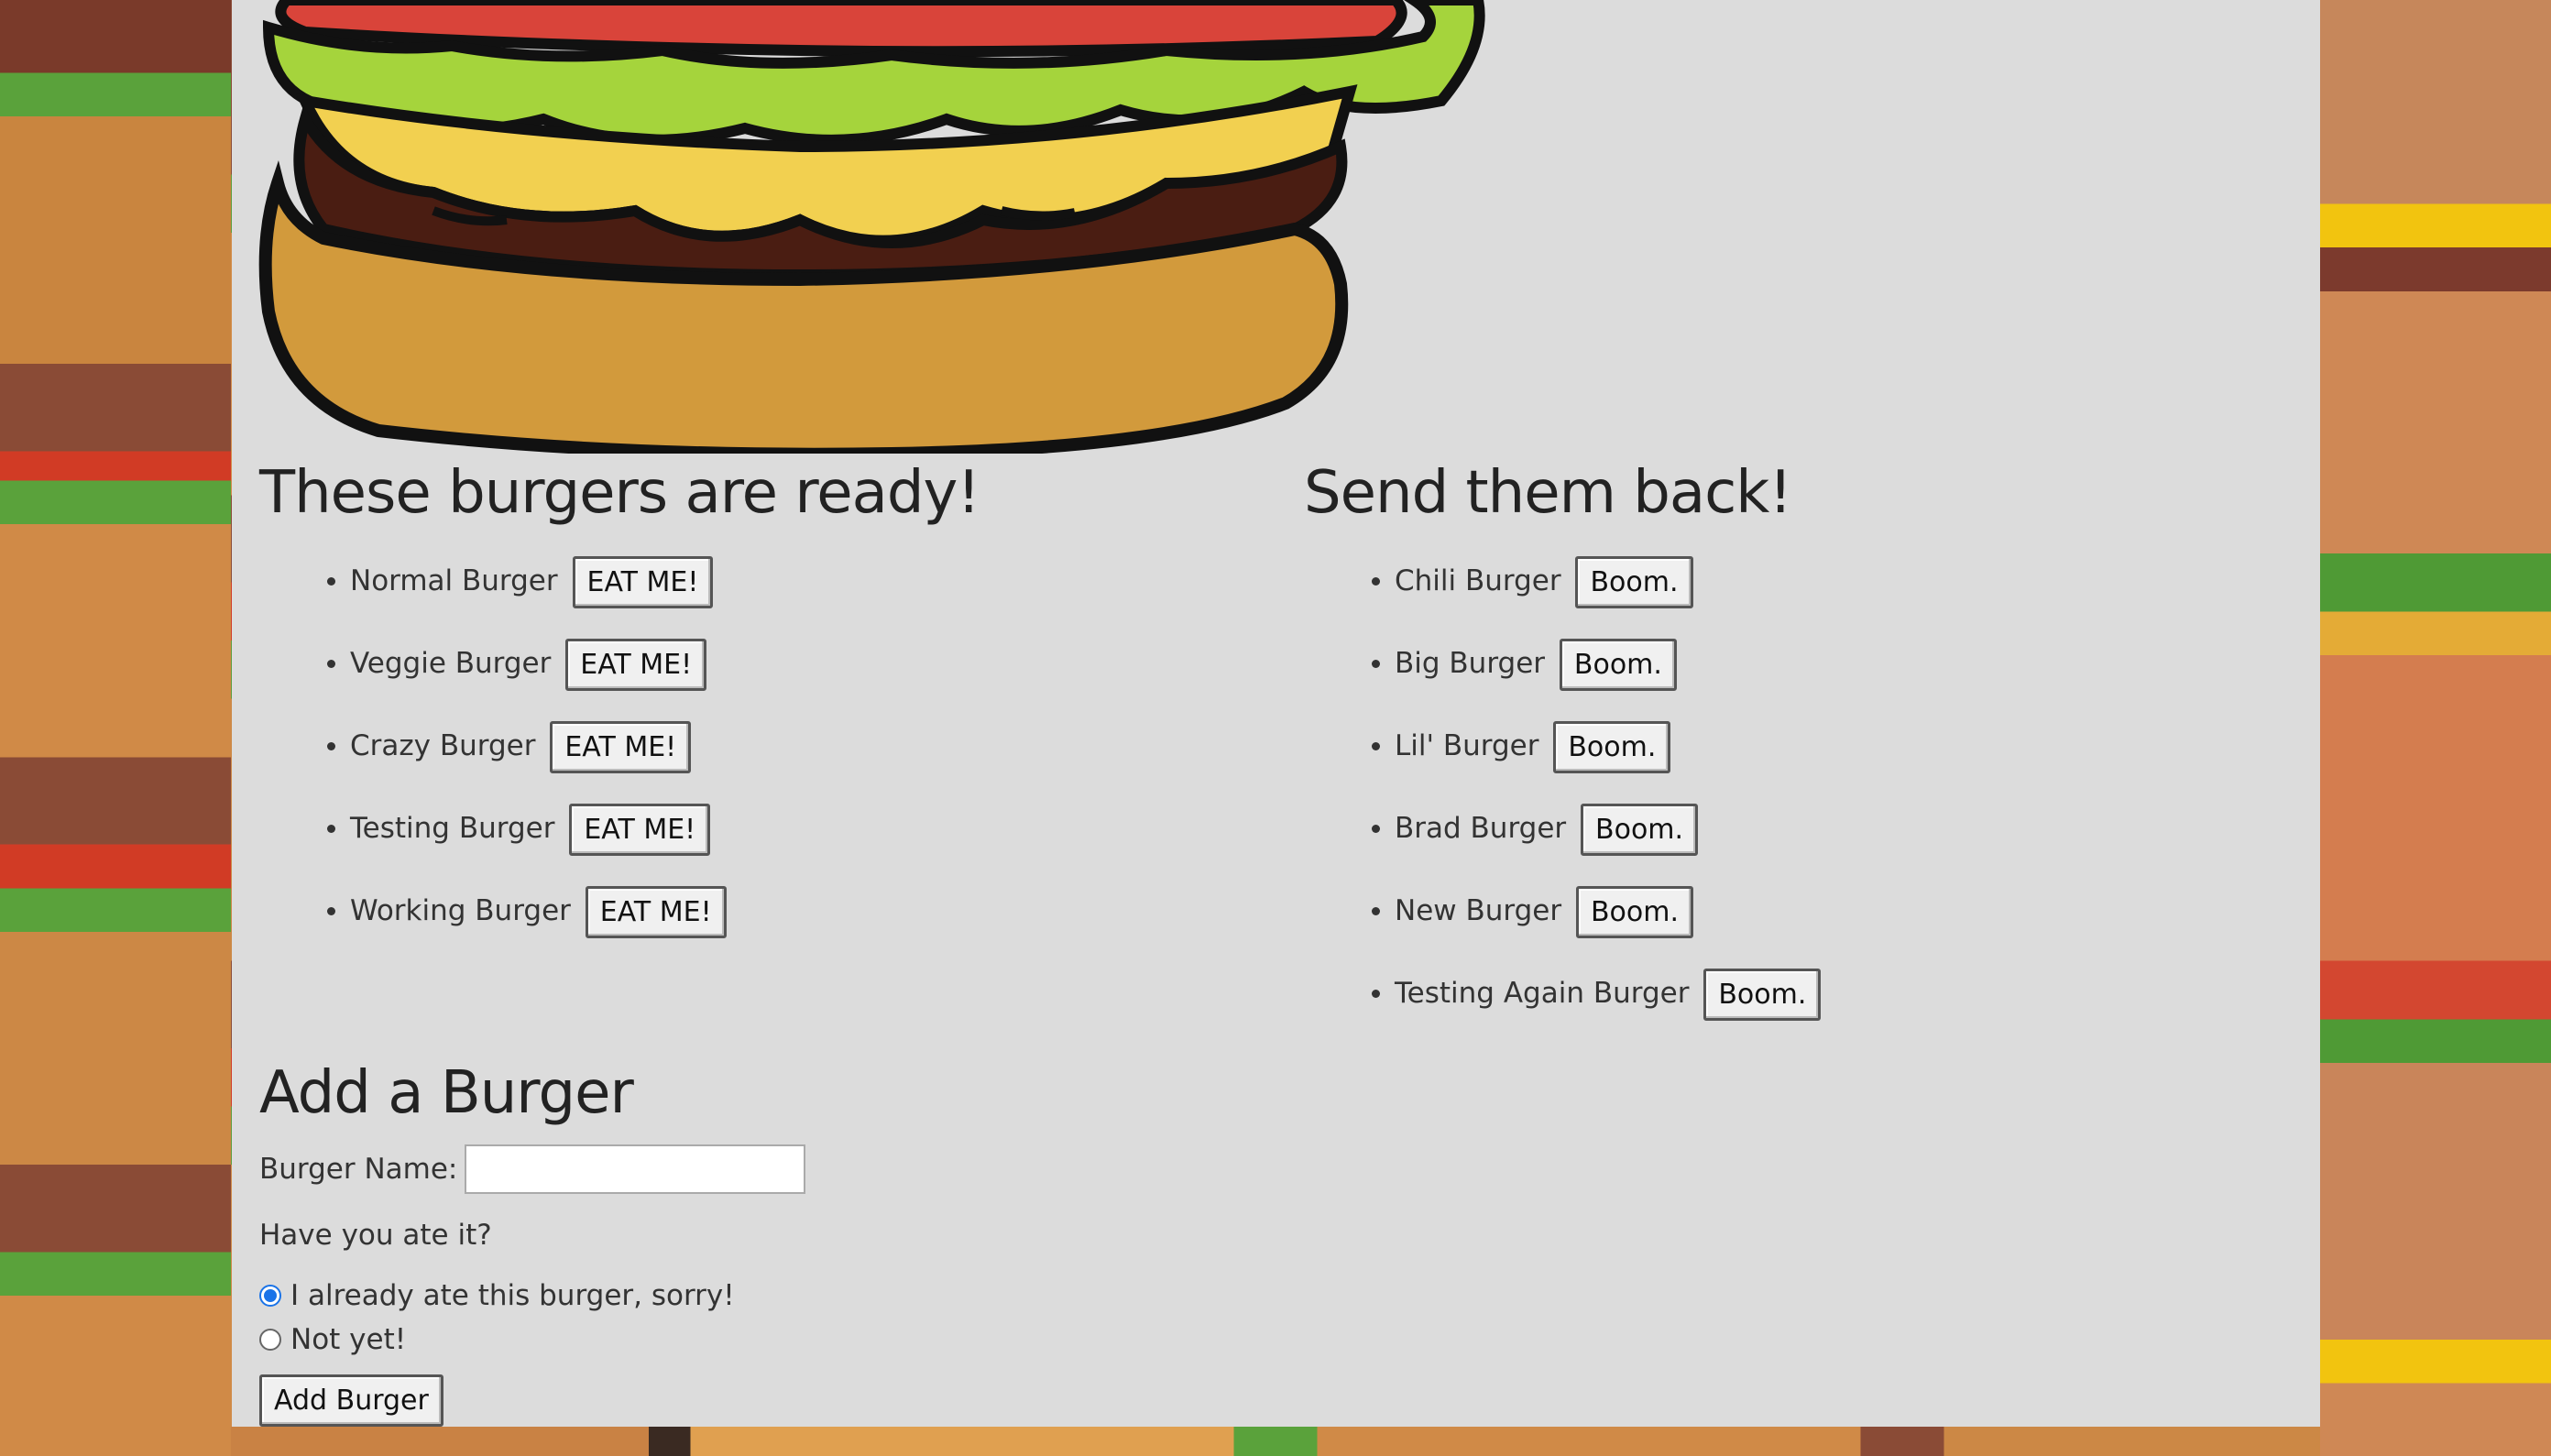  What do you see at coordinates (808, 590) in the screenshot?
I see `list-item: Normal Burger EAT ME!` at bounding box center [808, 590].